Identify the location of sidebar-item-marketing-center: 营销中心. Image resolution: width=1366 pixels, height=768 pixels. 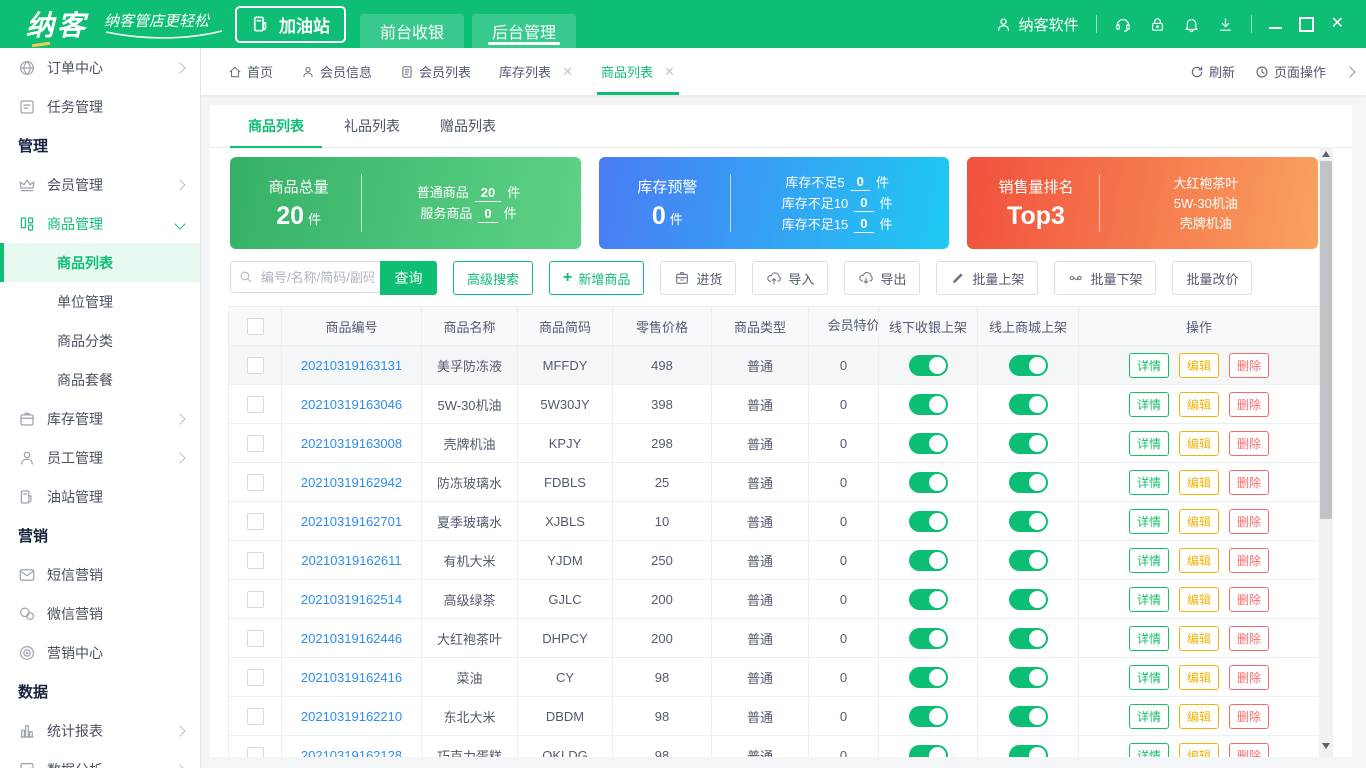
(100, 652).